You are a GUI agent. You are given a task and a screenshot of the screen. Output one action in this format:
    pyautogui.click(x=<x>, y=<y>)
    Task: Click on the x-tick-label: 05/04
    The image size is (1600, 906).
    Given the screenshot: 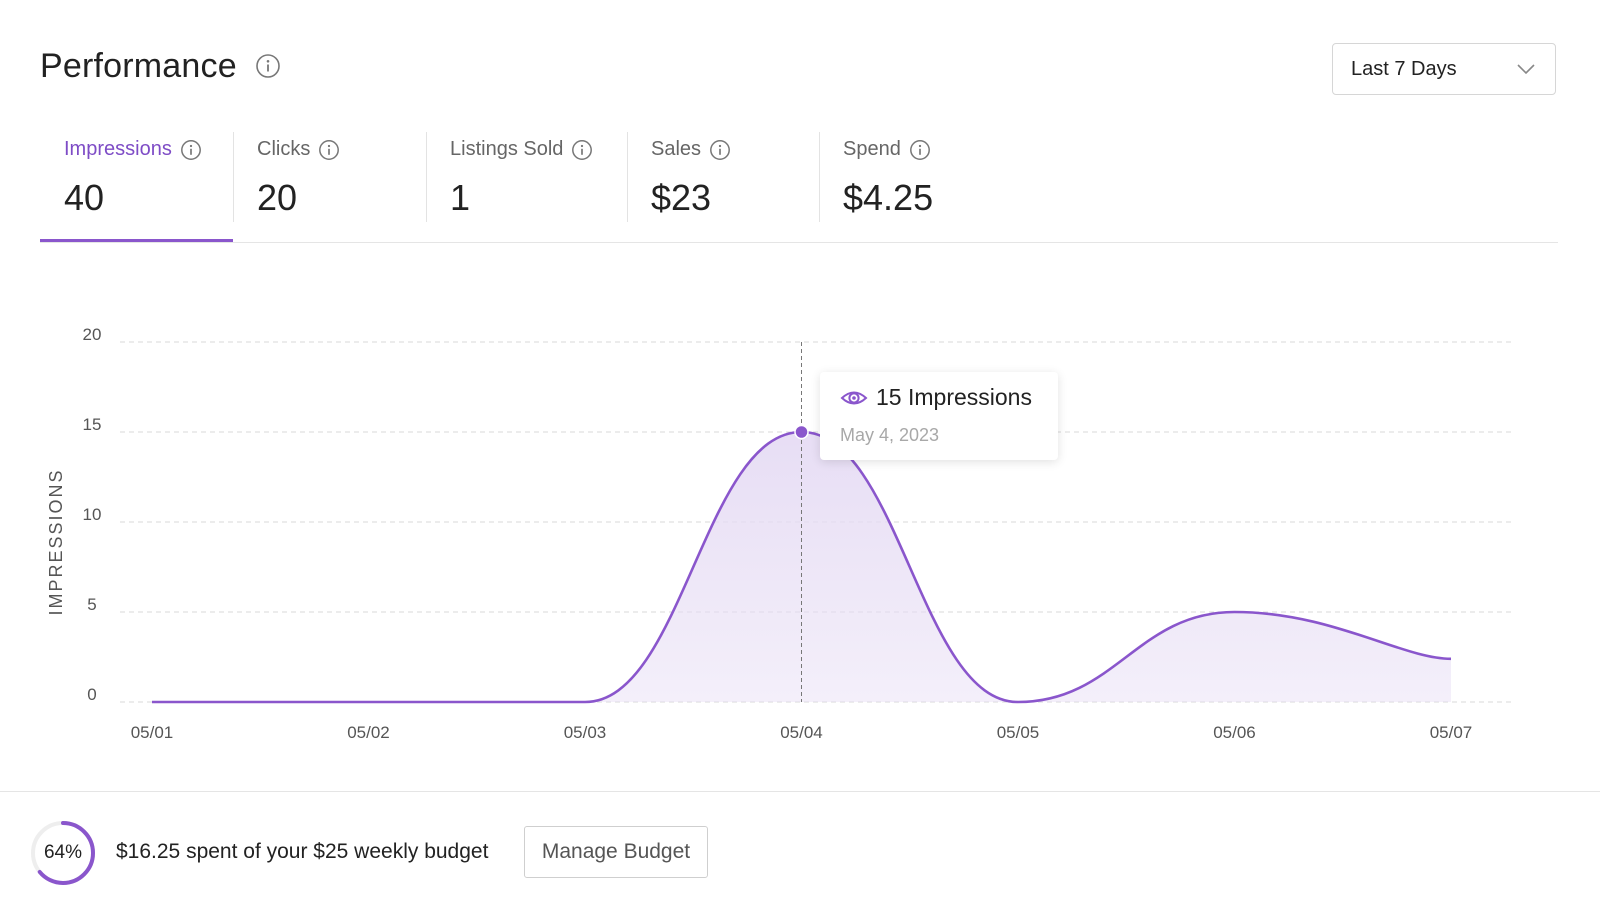 What is the action you would take?
    pyautogui.click(x=801, y=732)
    